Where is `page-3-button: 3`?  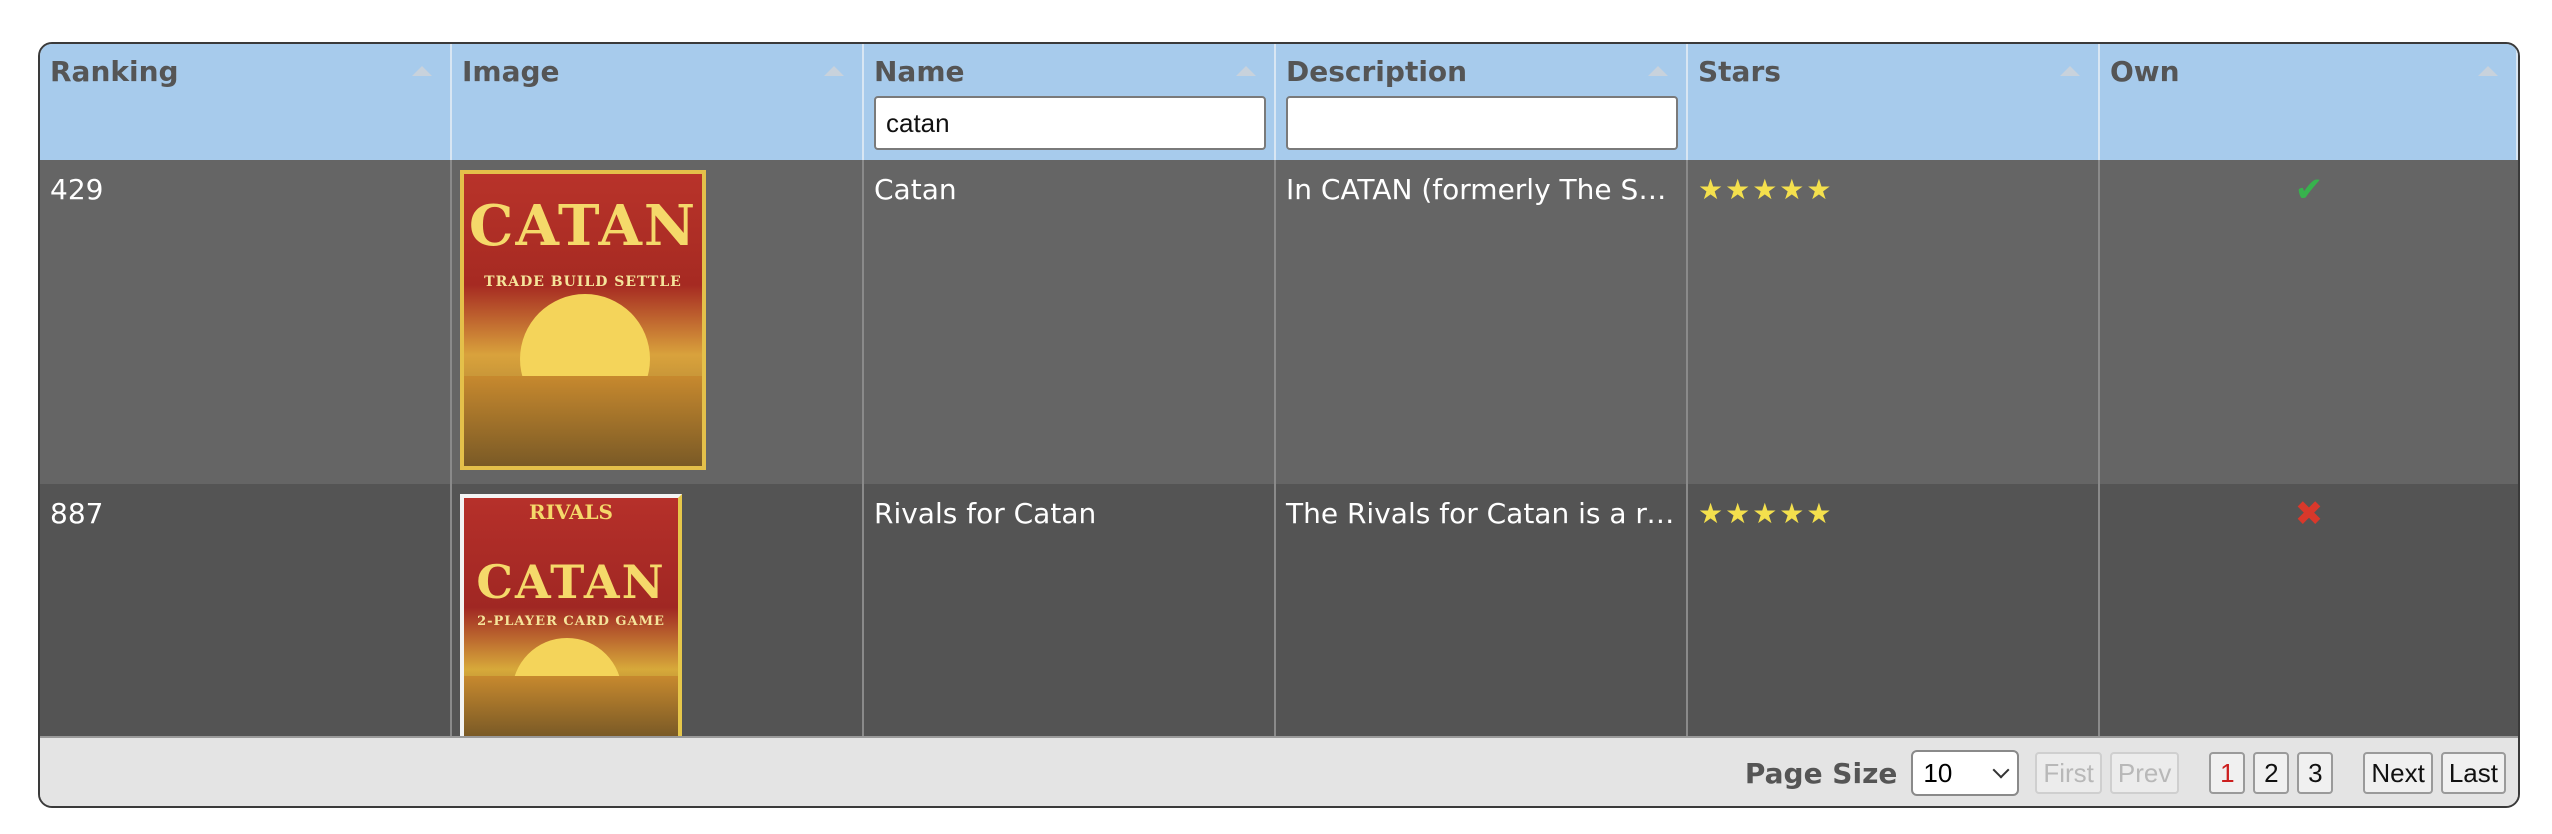 page-3-button: 3 is located at coordinates (2315, 773).